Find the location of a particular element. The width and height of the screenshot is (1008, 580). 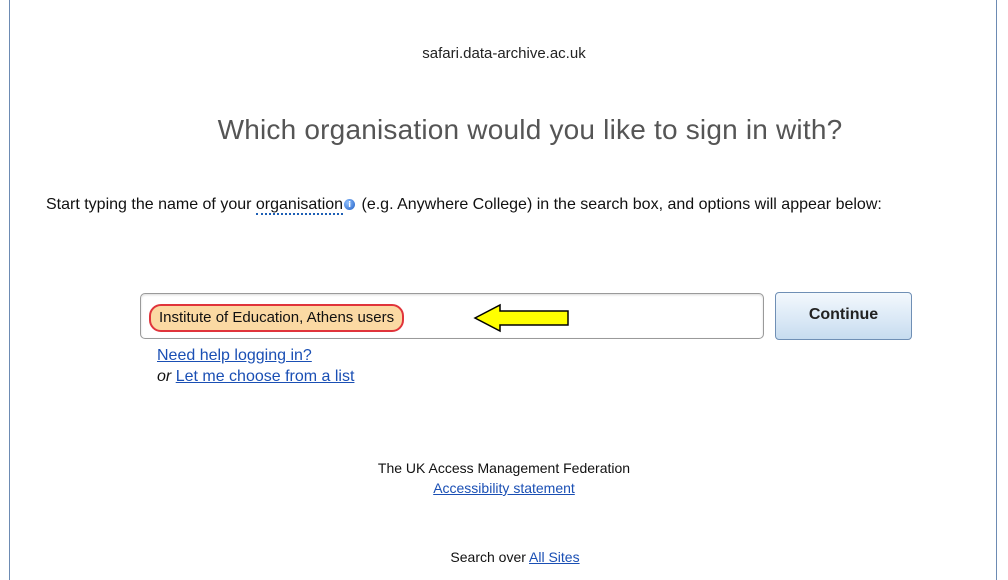

yellow-left-arrow-icon is located at coordinates (521, 318).